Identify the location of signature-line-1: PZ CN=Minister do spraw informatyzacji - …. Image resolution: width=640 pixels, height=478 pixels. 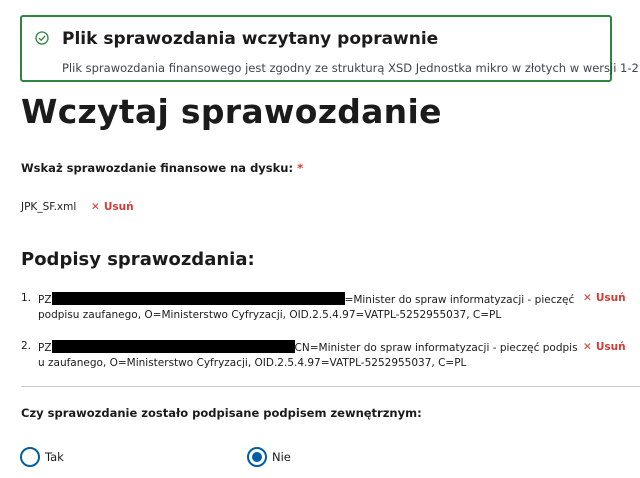
(308, 347).